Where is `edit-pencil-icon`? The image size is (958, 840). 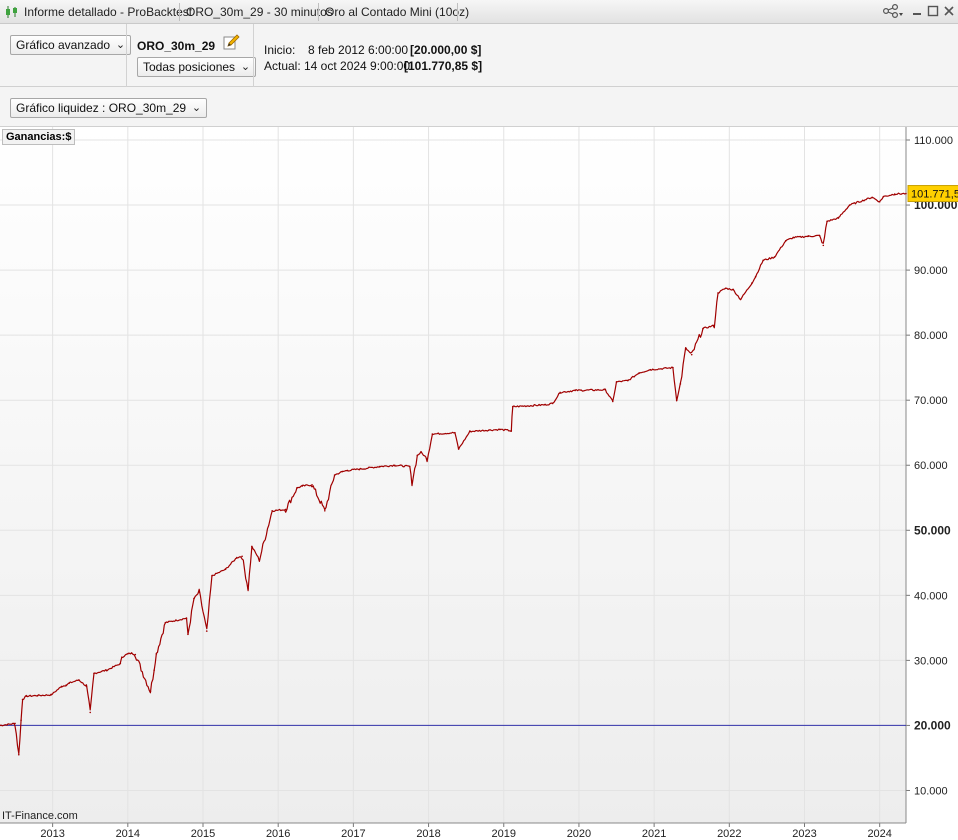 edit-pencil-icon is located at coordinates (231, 42).